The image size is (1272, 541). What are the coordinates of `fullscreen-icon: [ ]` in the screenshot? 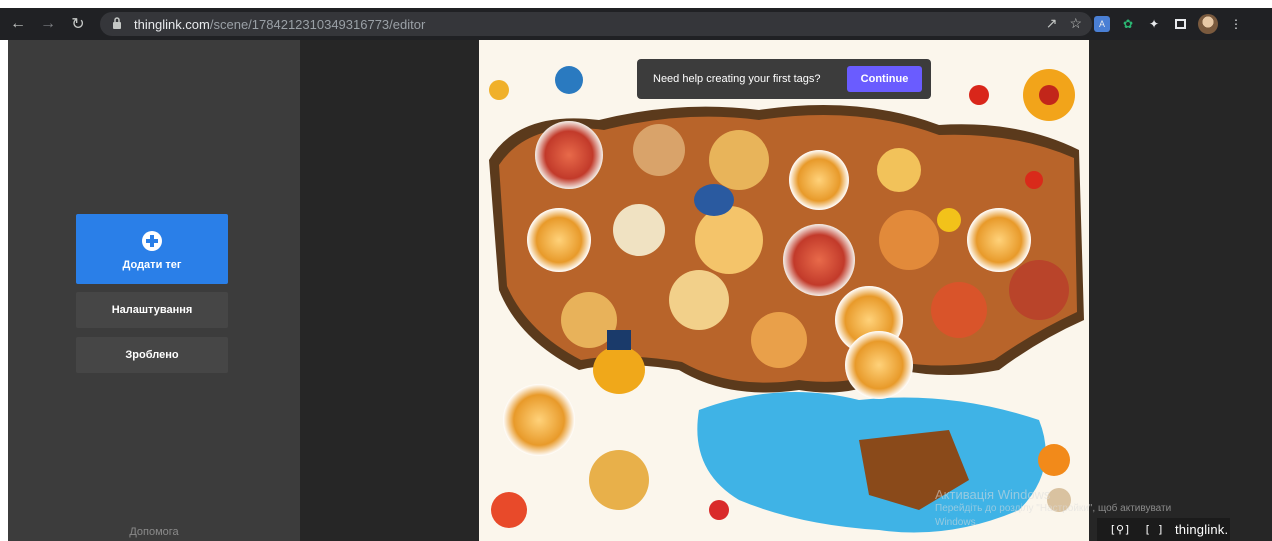 It's located at (1154, 530).